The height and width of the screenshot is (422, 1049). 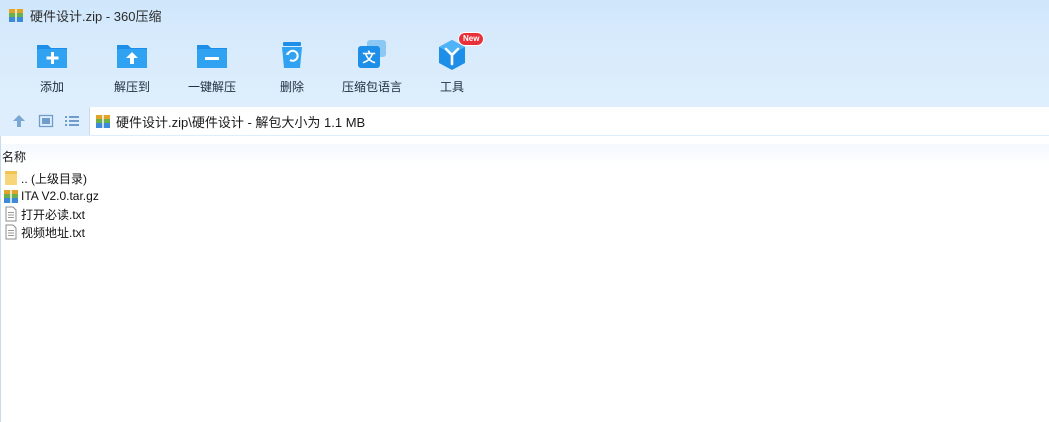 I want to click on thumbnail-view-icon, so click(x=46, y=121).